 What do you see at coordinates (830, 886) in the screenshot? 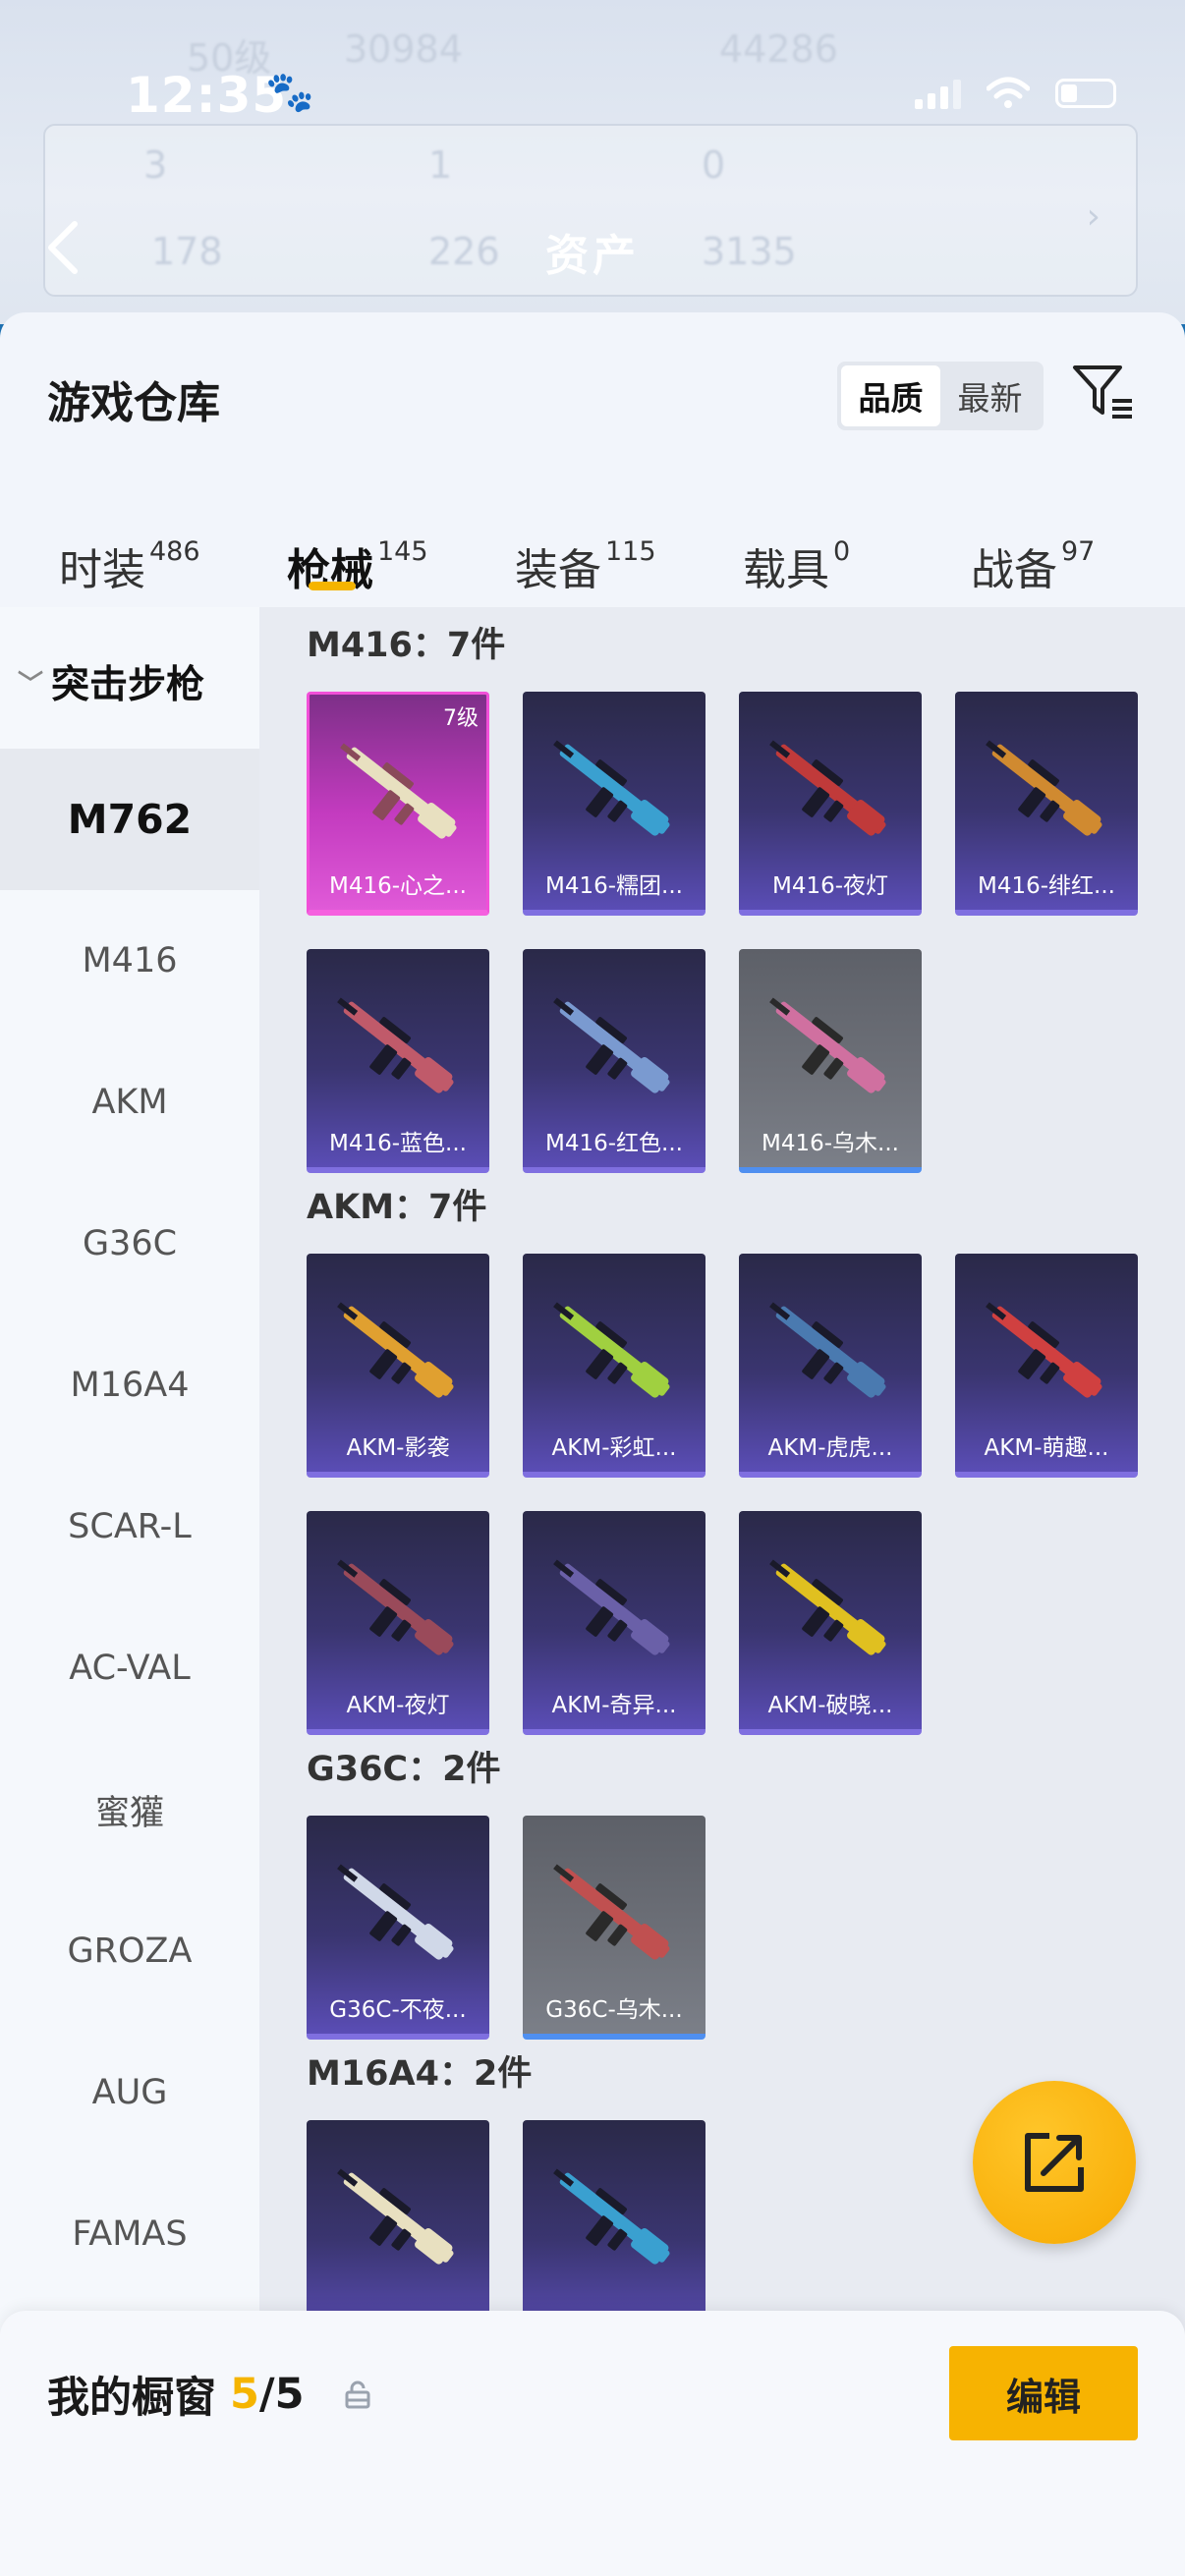
I see `card-label: M416-夜灯` at bounding box center [830, 886].